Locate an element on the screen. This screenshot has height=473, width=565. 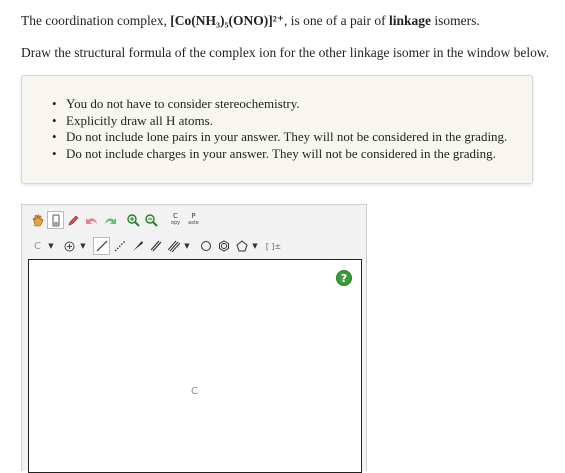
editor-toolbar-top: C opy P aste is located at coordinates (116, 220).